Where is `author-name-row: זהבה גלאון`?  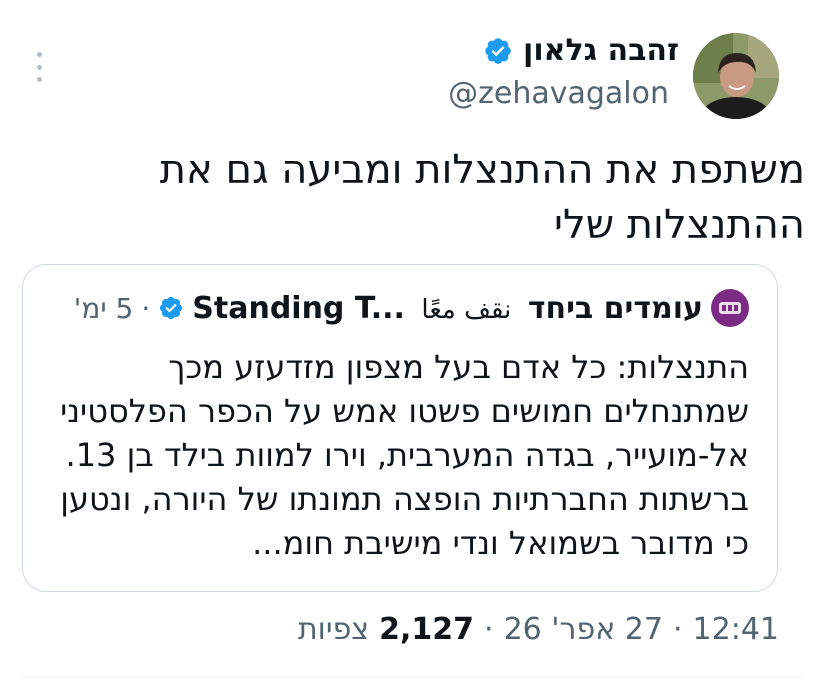 author-name-row: זהבה גלאון is located at coordinates (581, 51).